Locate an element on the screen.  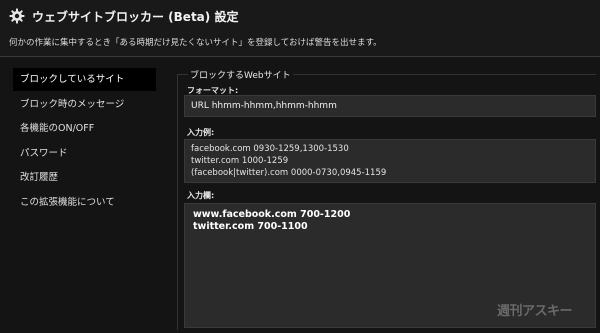
sidebar-item-feature-toggle: 各機能のON/OFF is located at coordinates (84, 128).